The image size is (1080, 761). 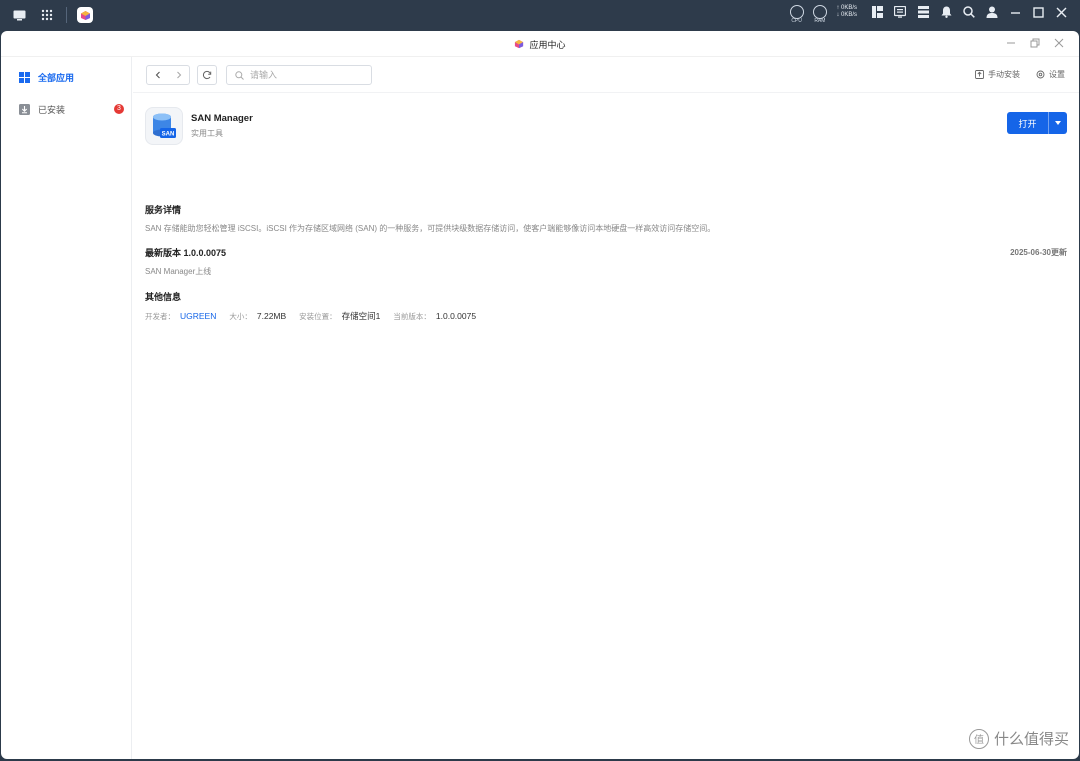 I want to click on size-label: 大小：, so click(x=240, y=316).